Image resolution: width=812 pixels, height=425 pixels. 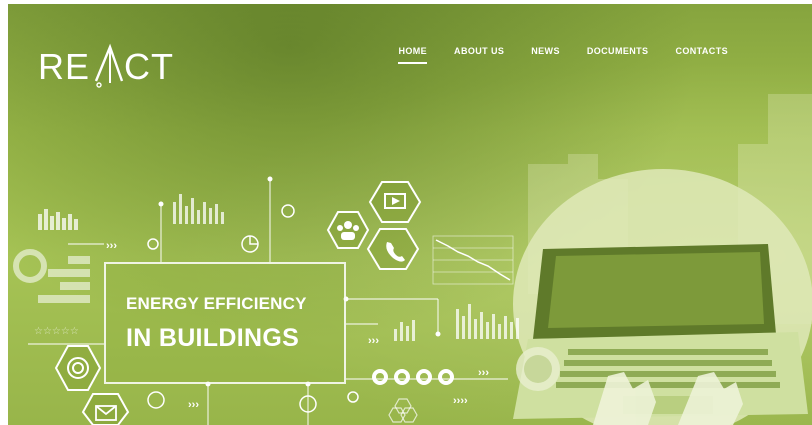 I want to click on react-logo: RE CT, so click(x=106, y=65).